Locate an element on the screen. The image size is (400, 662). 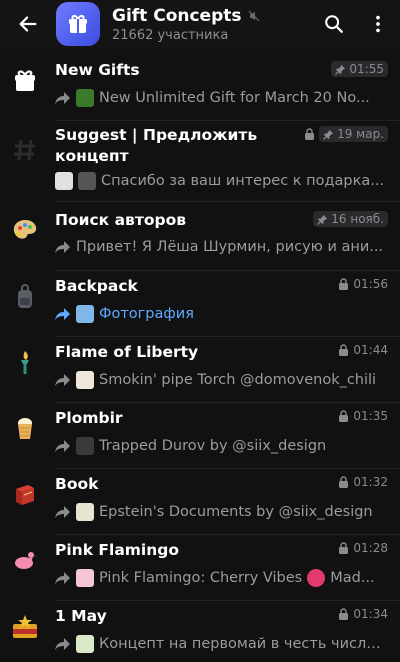
member-count: 21662 участника is located at coordinates (170, 35).